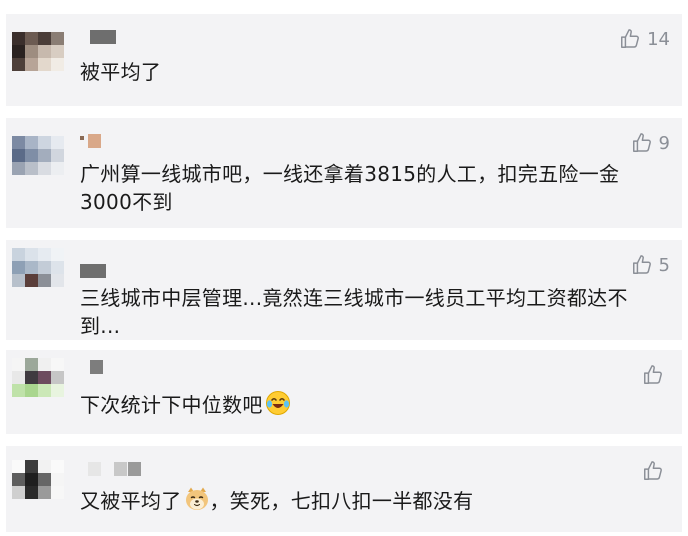 This screenshot has height=536, width=688. What do you see at coordinates (197, 502) in the screenshot?
I see `doge-emoji` at bounding box center [197, 502].